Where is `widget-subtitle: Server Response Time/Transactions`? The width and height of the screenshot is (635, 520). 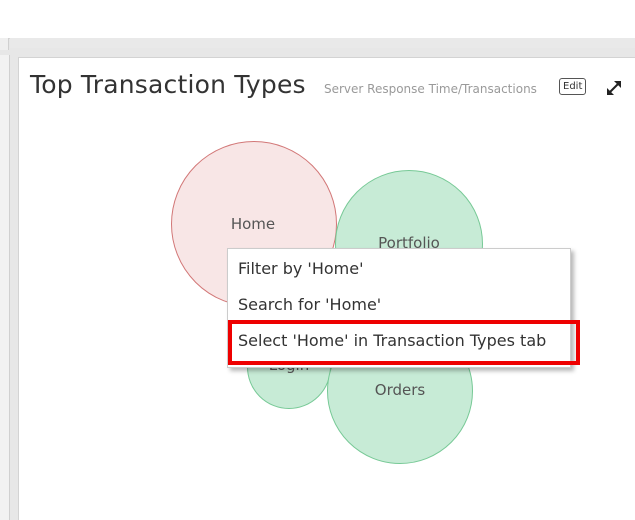
widget-subtitle: Server Response Time/Transactions is located at coordinates (430, 89).